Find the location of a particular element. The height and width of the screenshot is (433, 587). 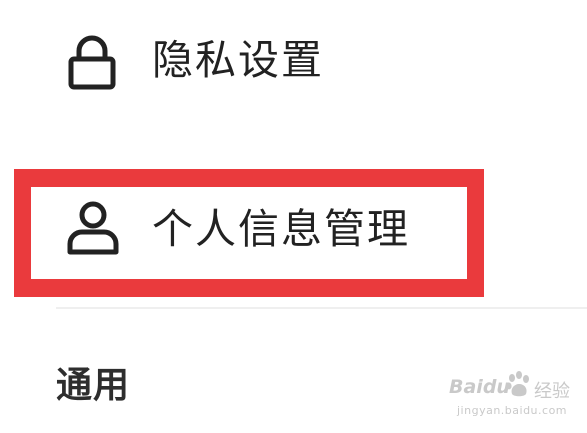

privacy-settings-label: 隐私设置 is located at coordinates (238, 60).